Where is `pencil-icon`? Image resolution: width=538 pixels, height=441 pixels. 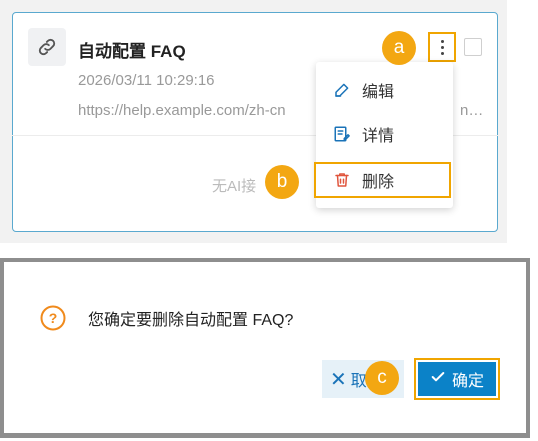 pencil-icon is located at coordinates (342, 90).